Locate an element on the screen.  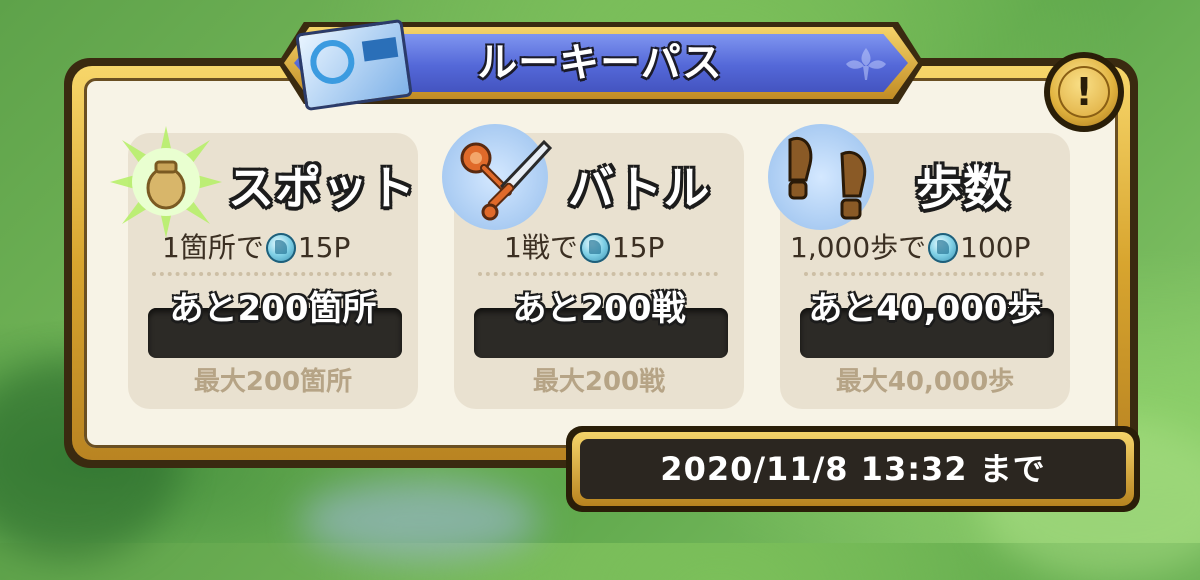
sword-icon is located at coordinates (506, 180).